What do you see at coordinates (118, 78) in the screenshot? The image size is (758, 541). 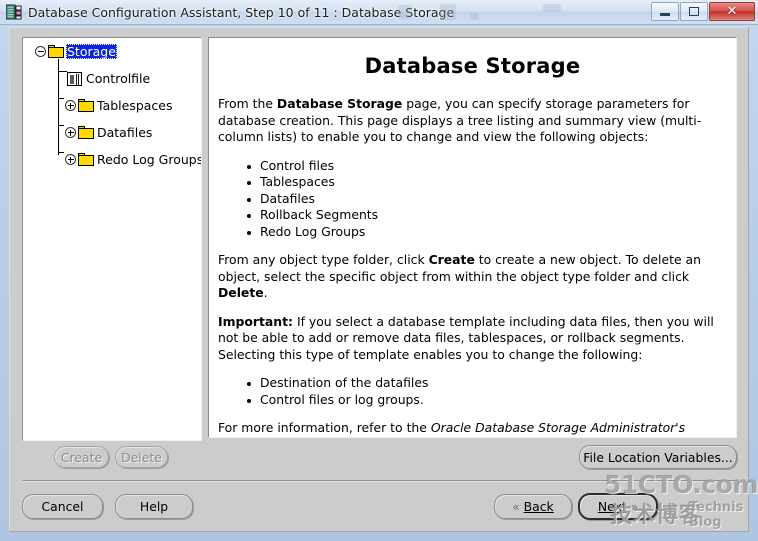 I see `tree-node-label: Controlfile` at bounding box center [118, 78].